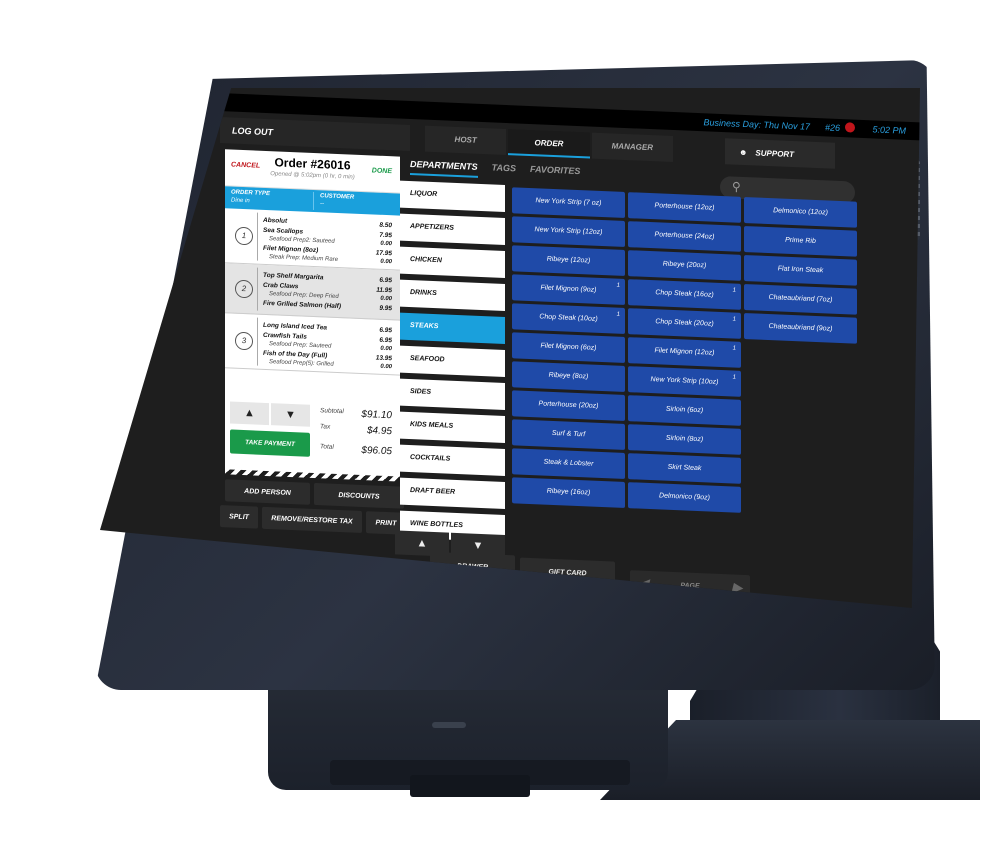  Describe the element at coordinates (568, 319) in the screenshot. I see `menu-item-button: Chop Steak (10oz) 1` at that location.